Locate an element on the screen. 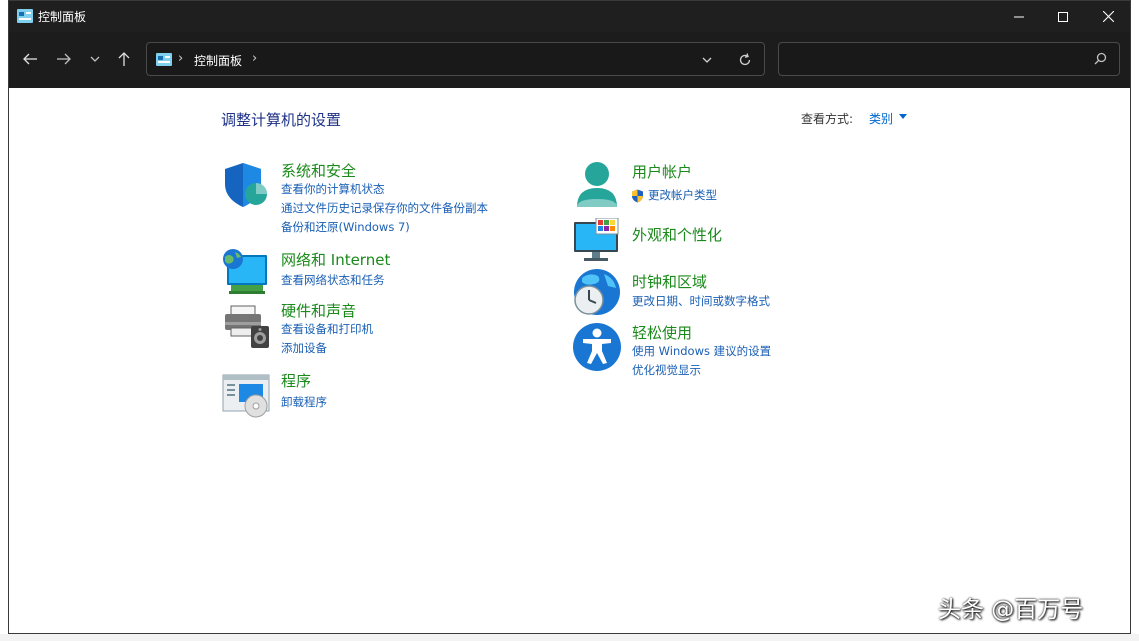 This screenshot has width=1139, height=641. category-hardware-sound: 硬件和声音 查看设备和打印机 添加设备 is located at coordinates (371, 330).